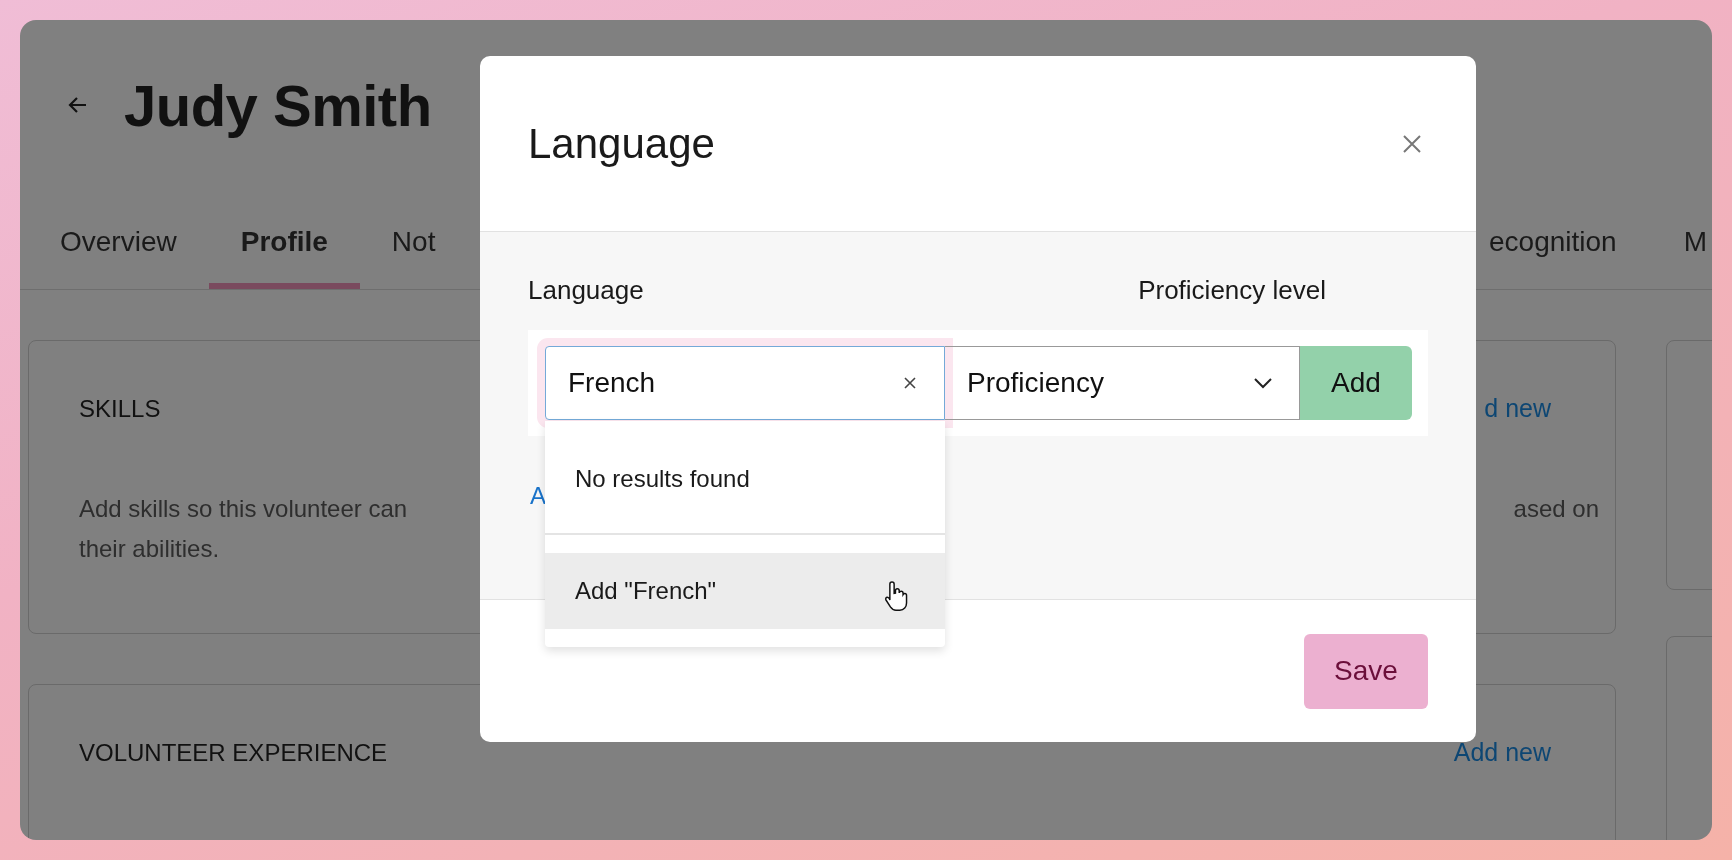 This screenshot has width=1732, height=860. What do you see at coordinates (1412, 143) in the screenshot?
I see `close-icon` at bounding box center [1412, 143].